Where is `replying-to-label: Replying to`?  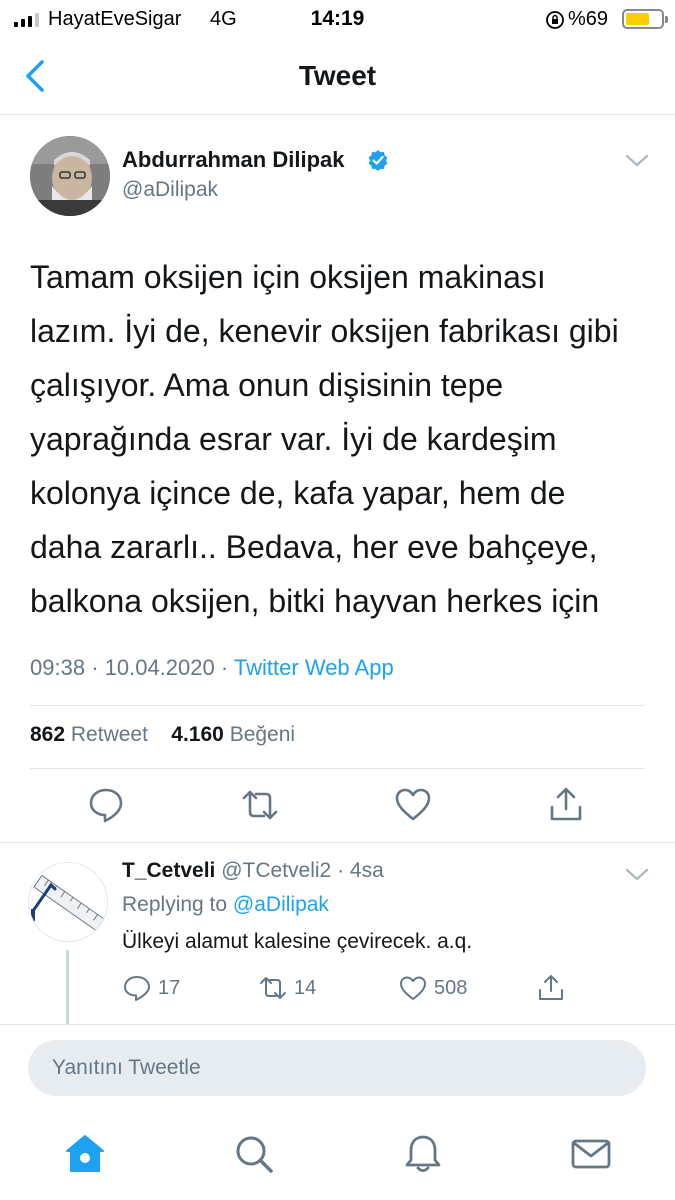 replying-to-label: Replying to is located at coordinates (175, 904).